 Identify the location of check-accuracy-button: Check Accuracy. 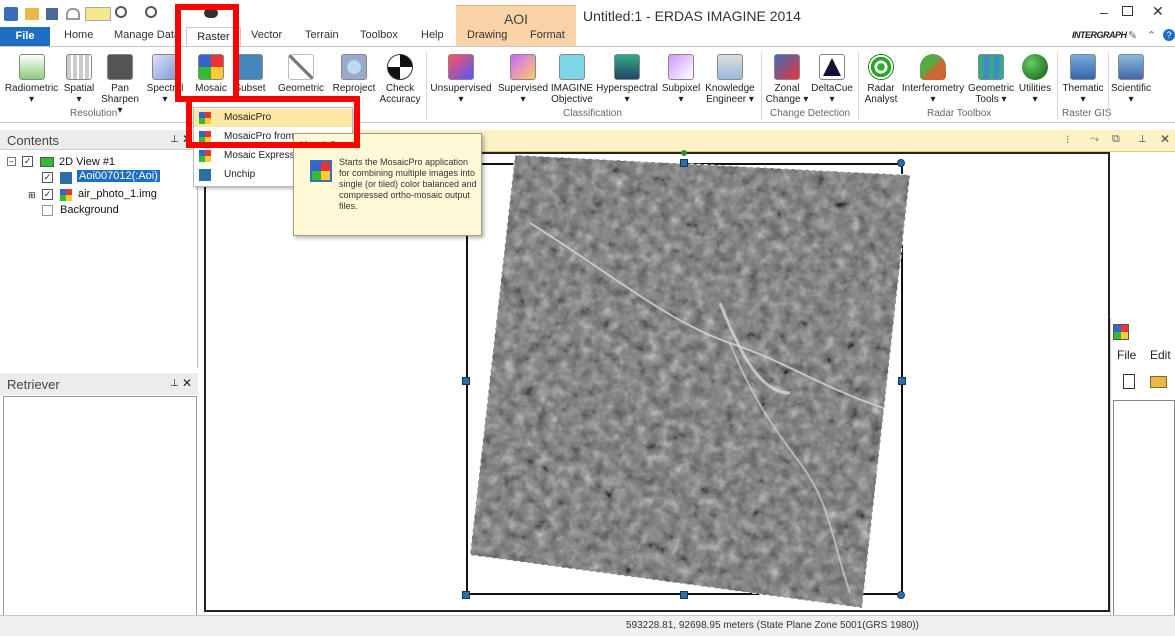
(400, 79).